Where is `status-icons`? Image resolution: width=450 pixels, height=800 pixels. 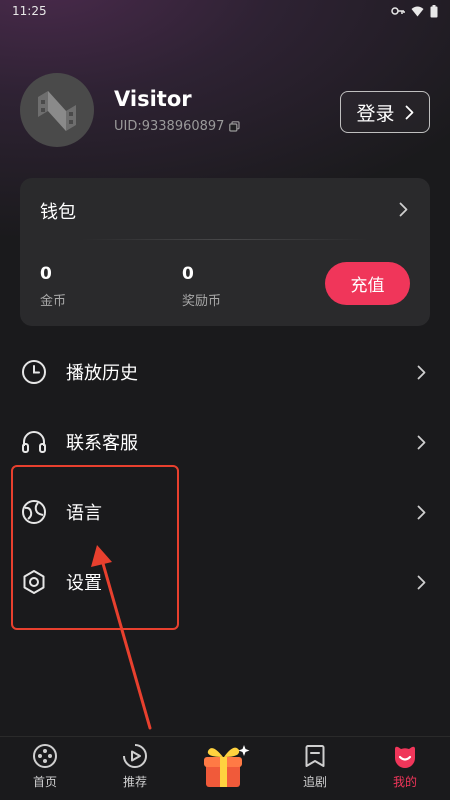
status-icons is located at coordinates (414, 11).